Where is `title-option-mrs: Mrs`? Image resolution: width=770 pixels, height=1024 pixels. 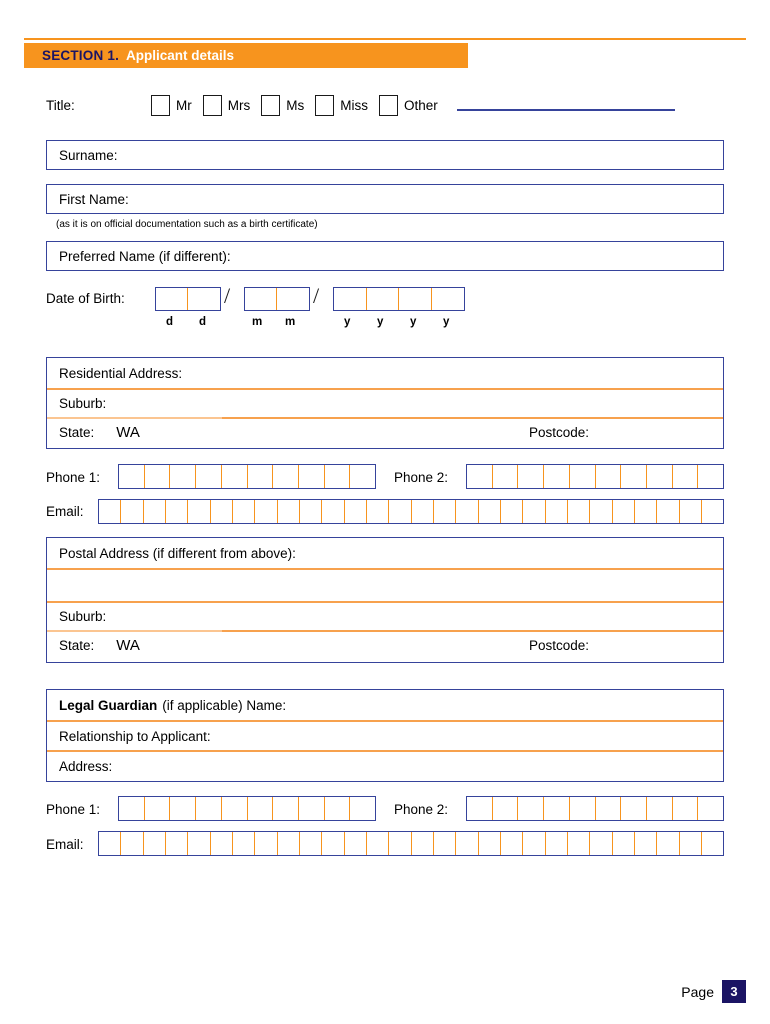 title-option-mrs: Mrs is located at coordinates (232, 105).